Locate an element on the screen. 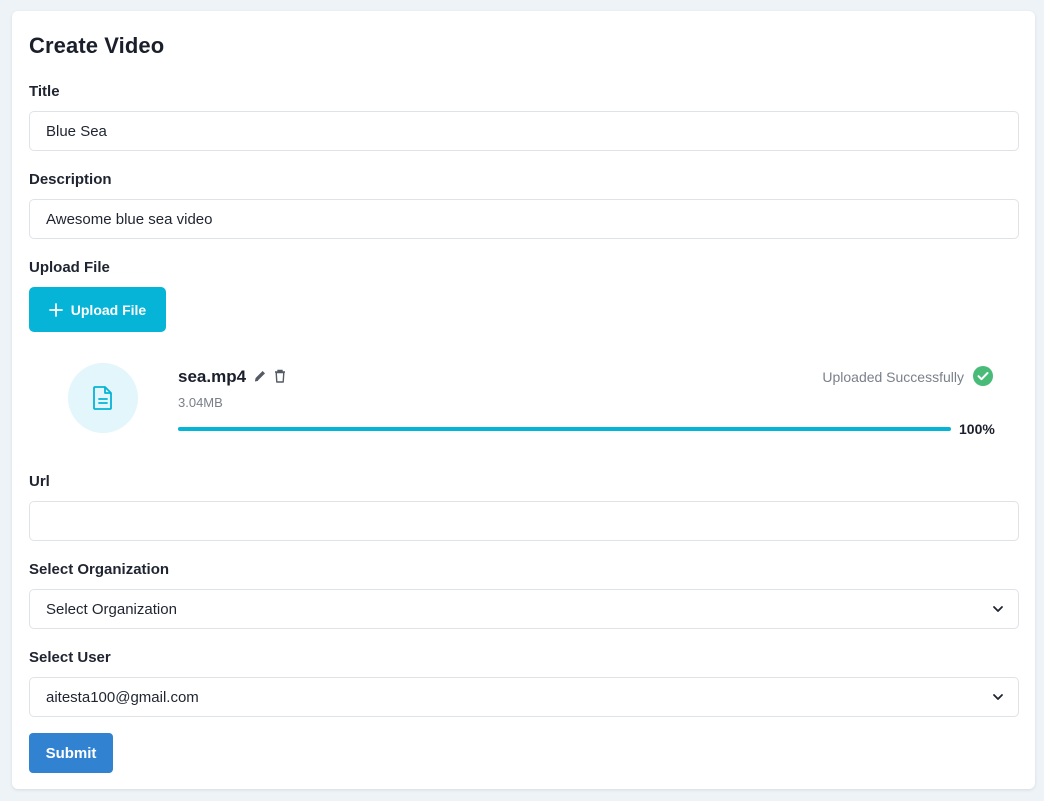 This screenshot has width=1044, height=801. upload-file-button: Upload File is located at coordinates (97, 309).